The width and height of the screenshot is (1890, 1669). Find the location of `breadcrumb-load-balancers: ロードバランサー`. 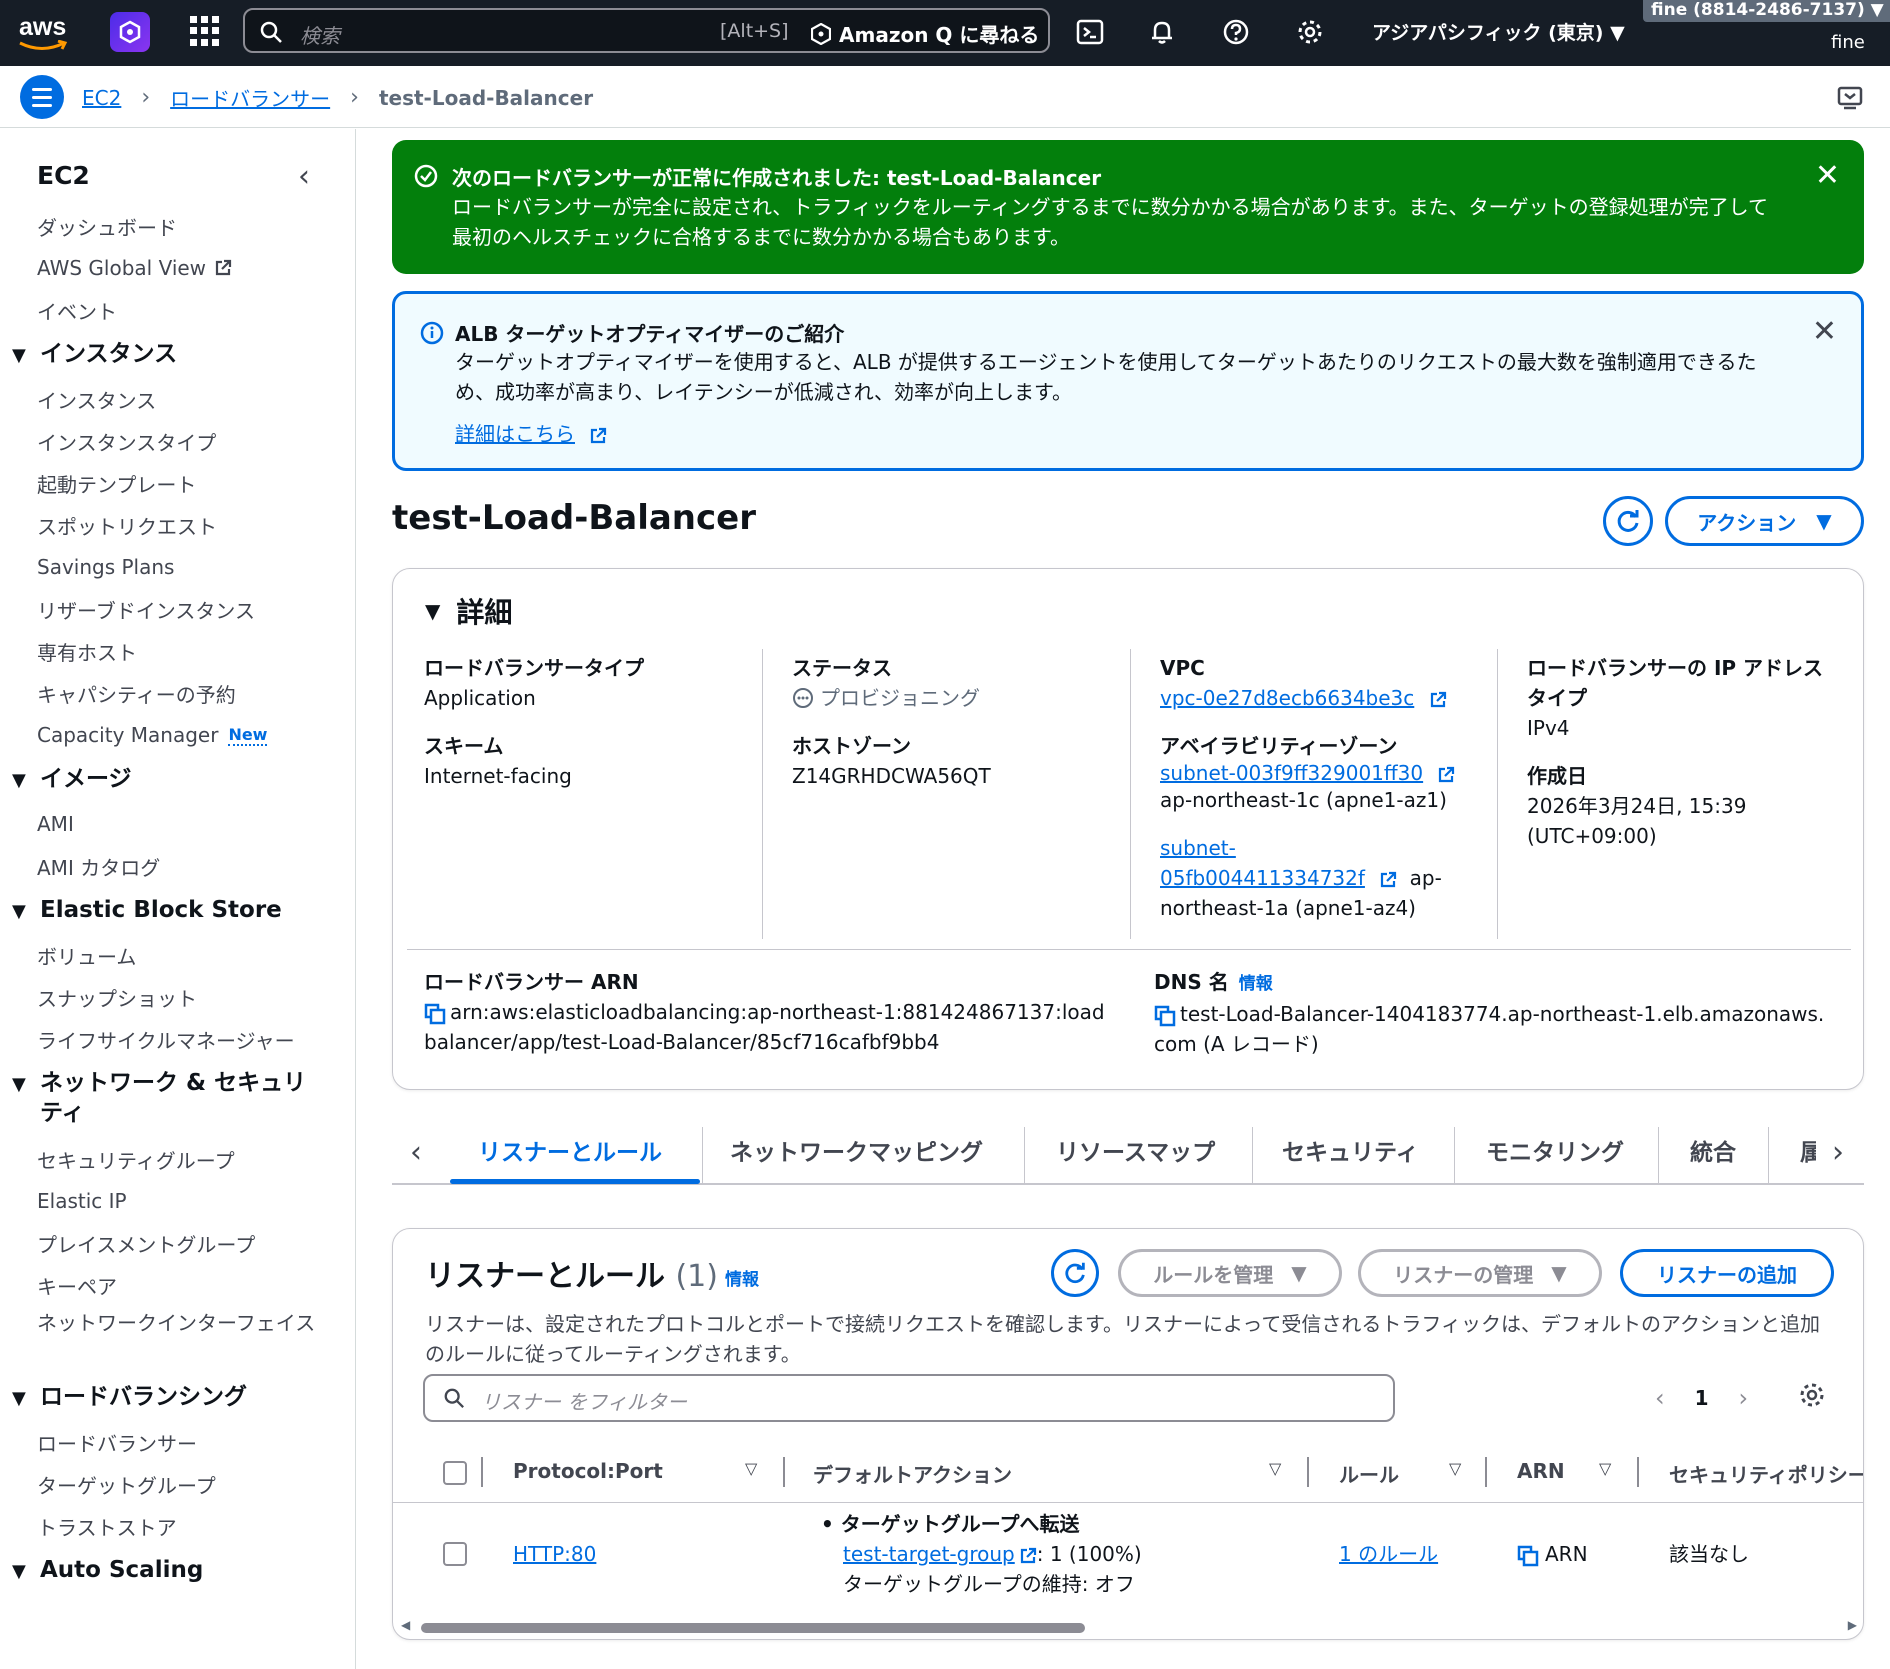

breadcrumb-load-balancers: ロードバランサー is located at coordinates (250, 97).